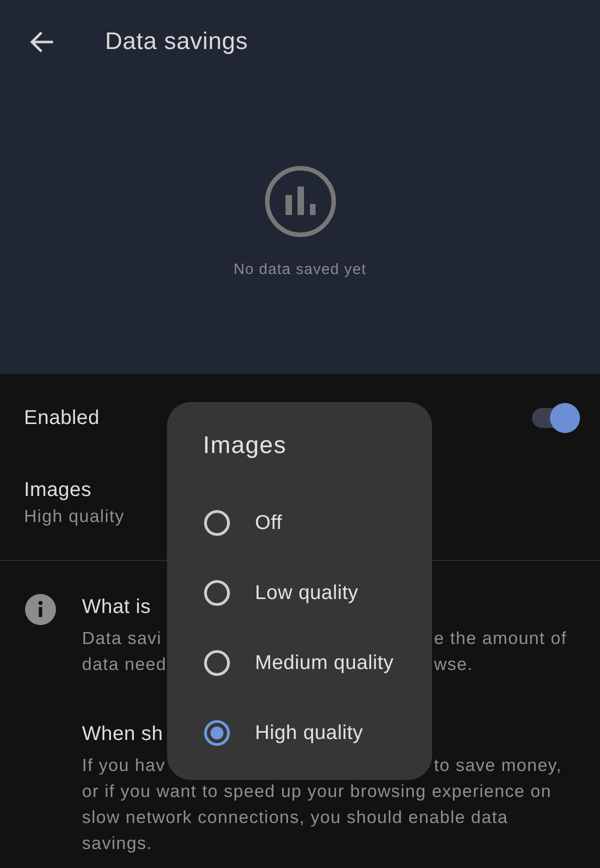 The image size is (600, 868). I want to click on description-text: e the amount of, so click(500, 638).